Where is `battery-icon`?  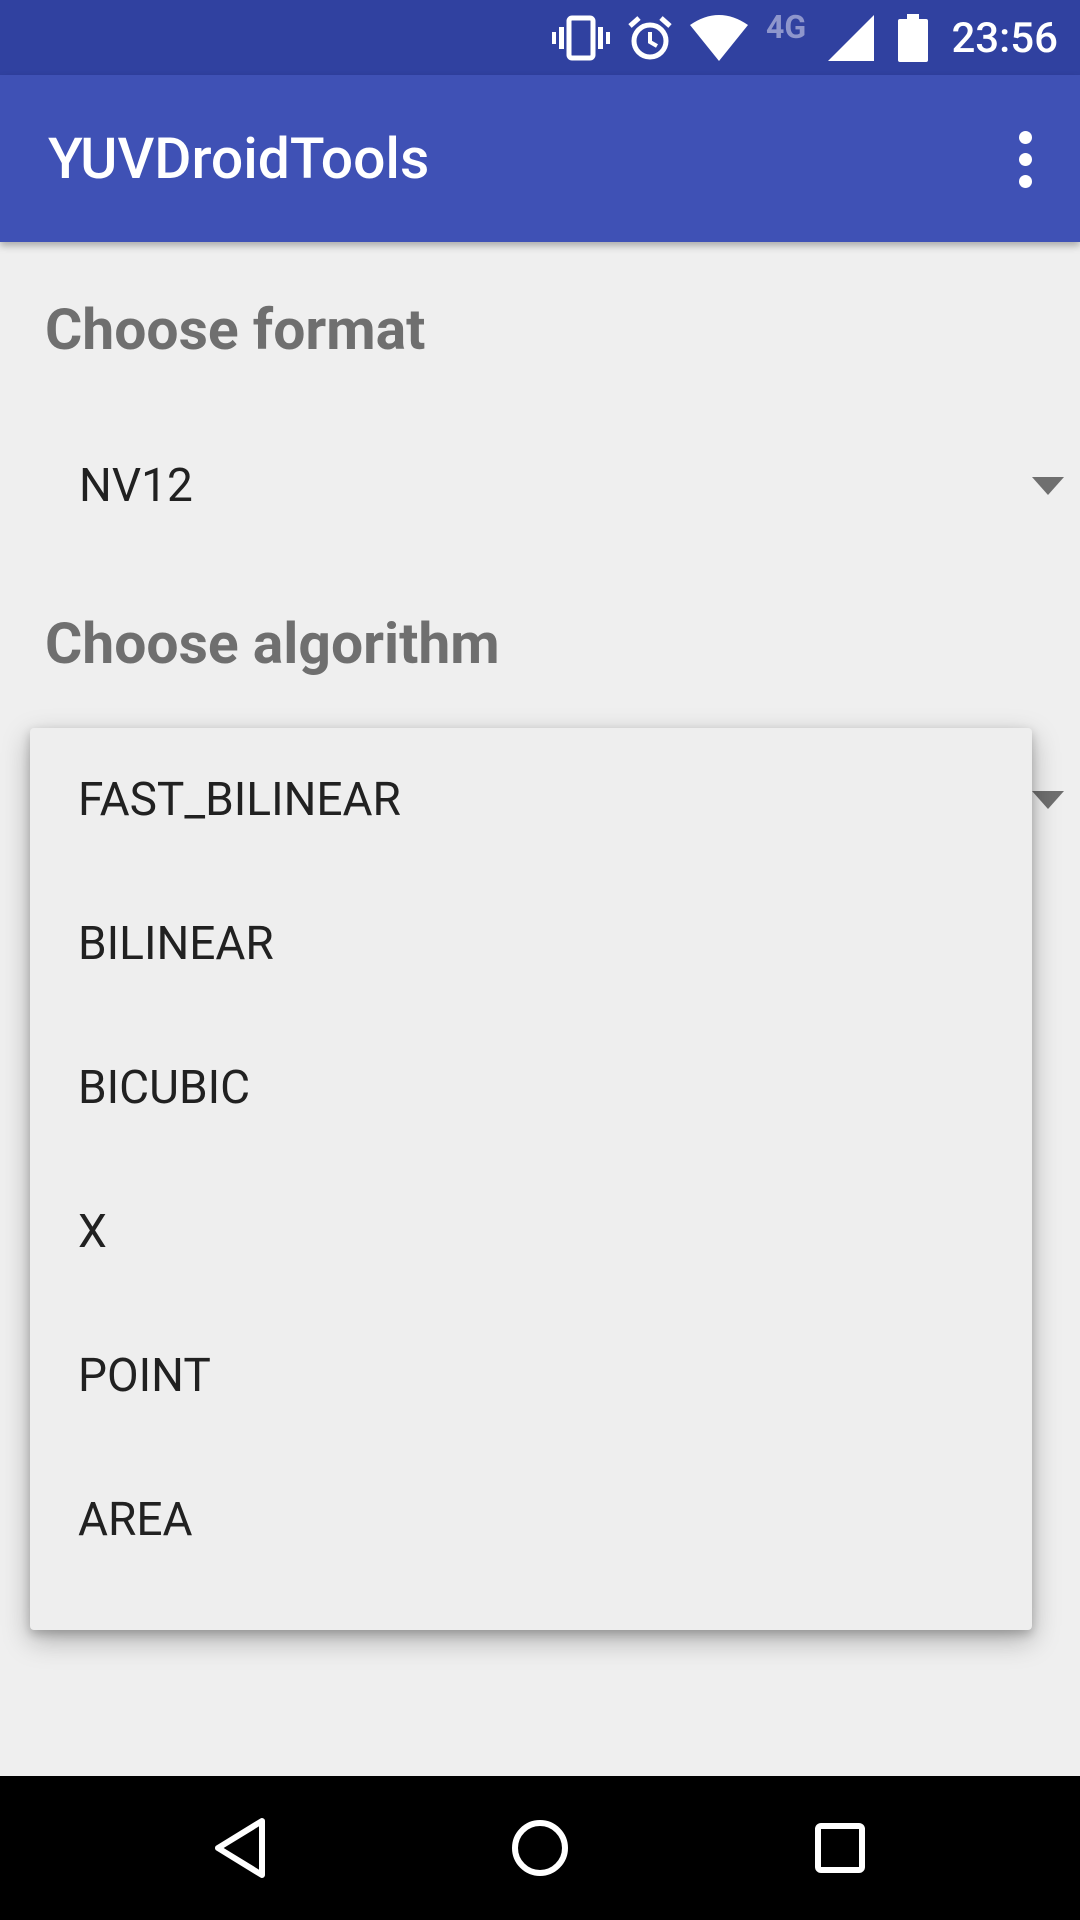 battery-icon is located at coordinates (913, 37).